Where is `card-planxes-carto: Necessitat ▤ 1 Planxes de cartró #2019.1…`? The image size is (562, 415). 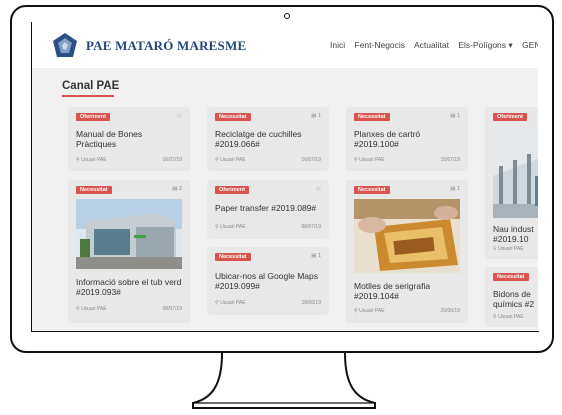 card-planxes-carto: Necessitat ▤ 1 Planxes de cartró #2019.1… is located at coordinates (407, 139).